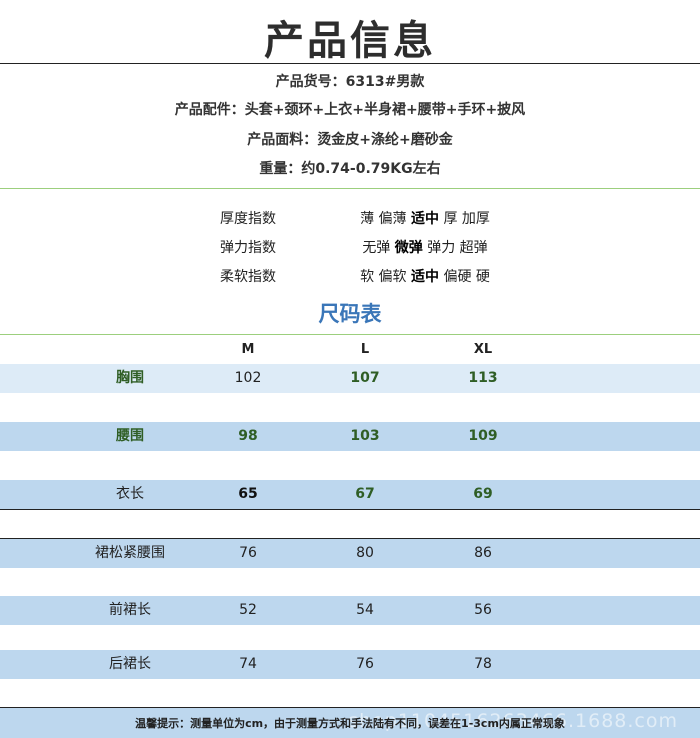 Image resolution: width=700 pixels, height=738 pixels. Describe the element at coordinates (350, 110) in the screenshot. I see `product-accessories: 产品配件：头套+颈环+上衣+半身裙+腰带+手环+披风` at that location.